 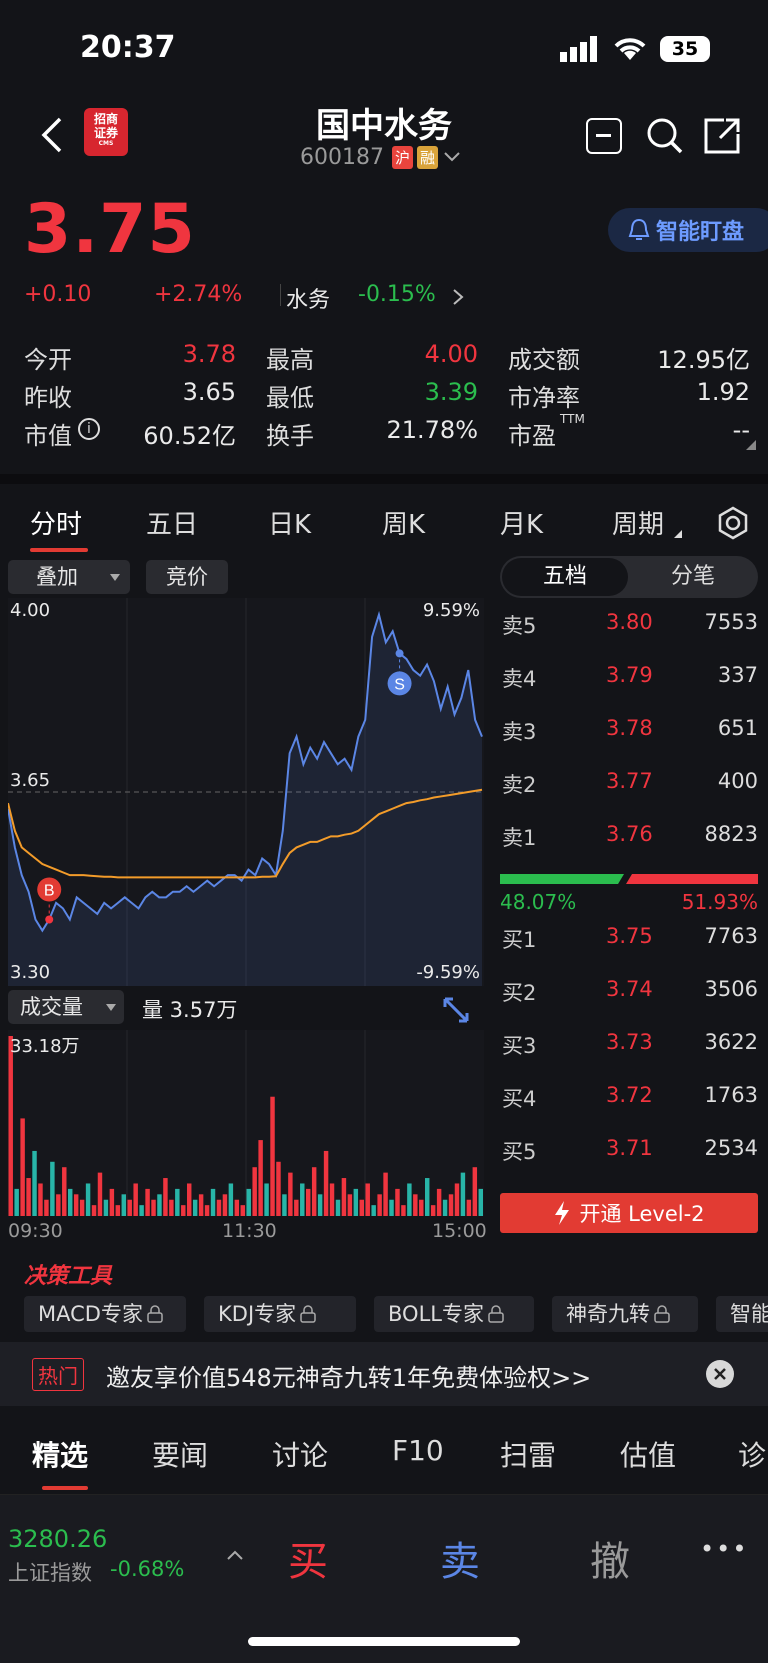 What do you see at coordinates (60, 1454) in the screenshot?
I see `content-tab-0: 精选` at bounding box center [60, 1454].